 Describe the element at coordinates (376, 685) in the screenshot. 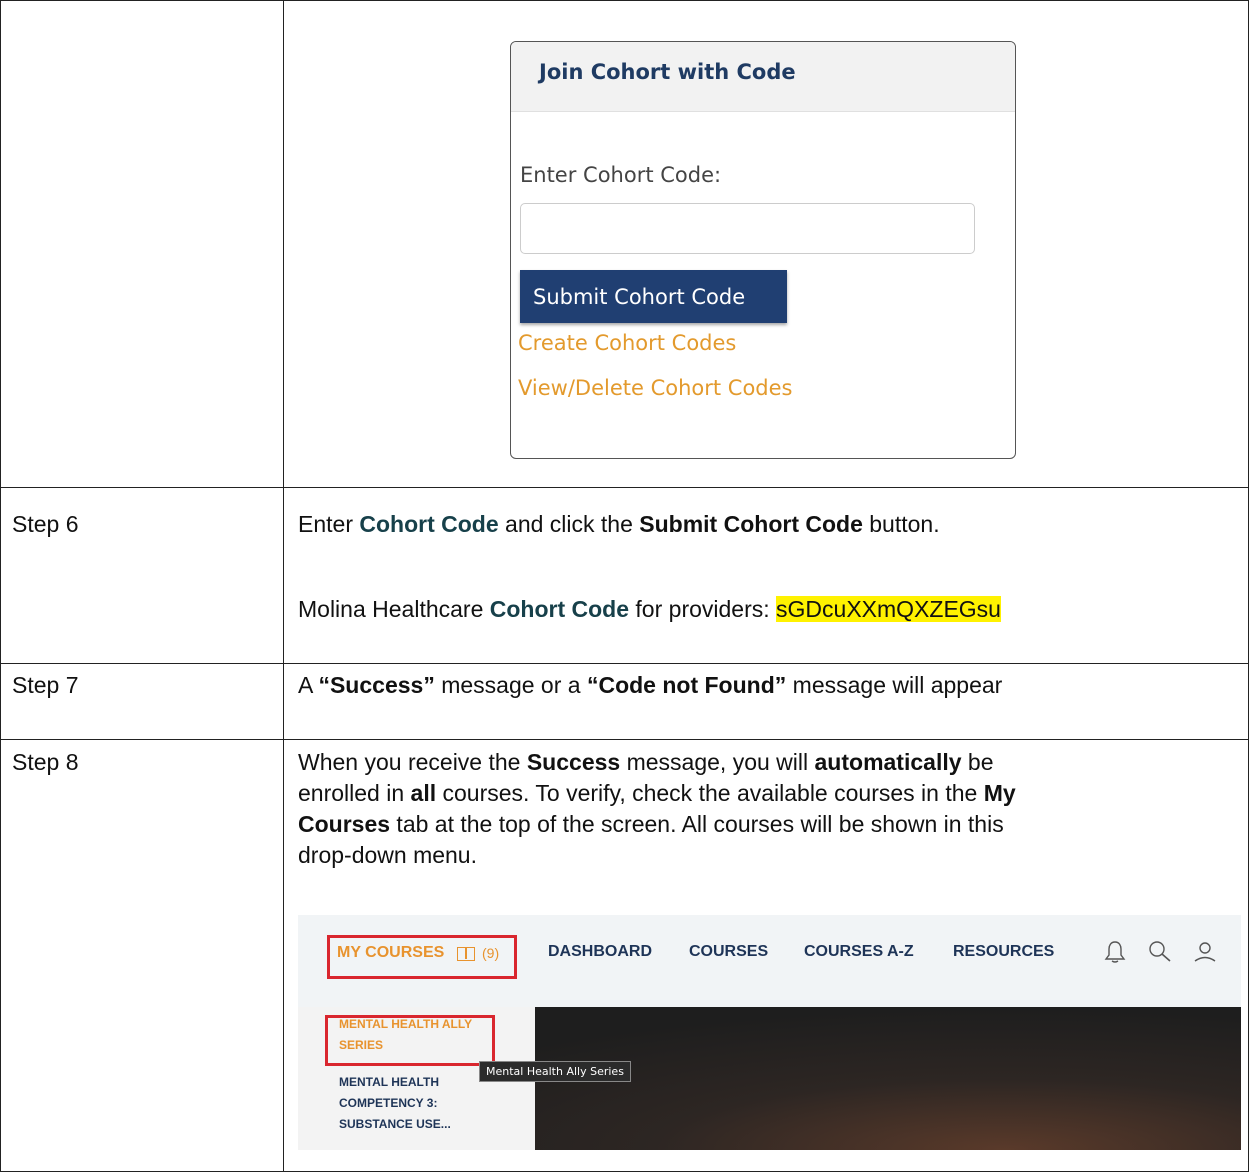

I see `term-success: “Success”` at that location.